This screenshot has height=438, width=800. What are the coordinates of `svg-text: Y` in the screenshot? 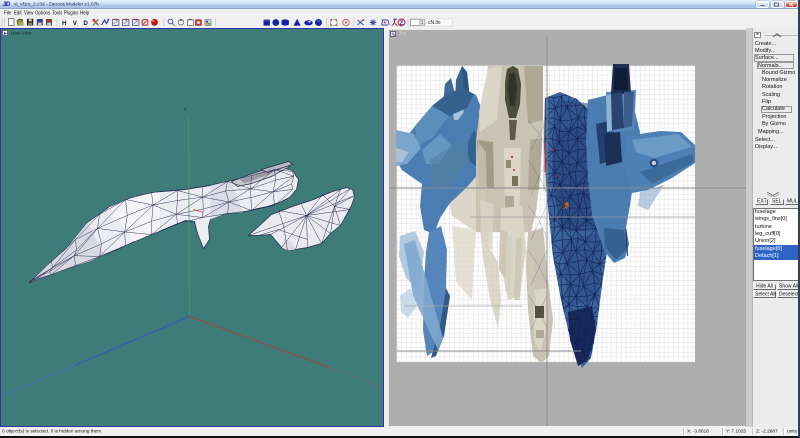 It's located at (186, 111).